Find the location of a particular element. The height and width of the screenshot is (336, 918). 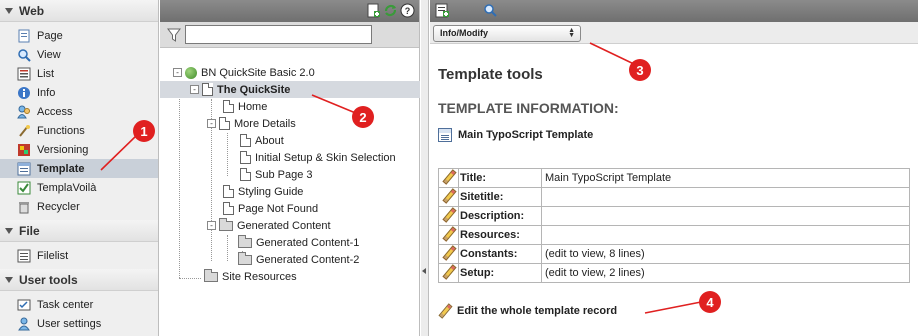

table-row: Description: is located at coordinates (674, 216).